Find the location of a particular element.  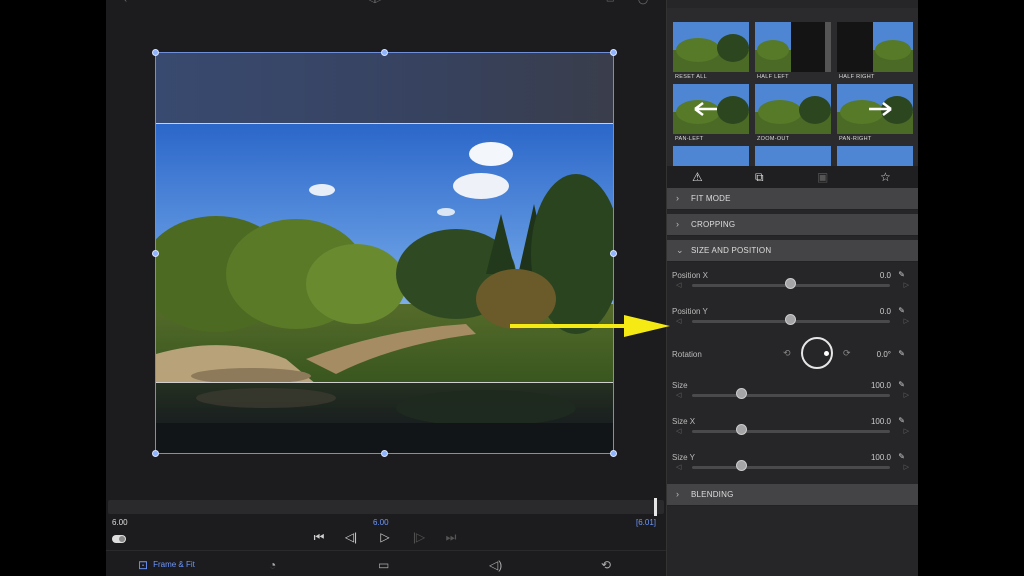

tab-transform: ▭ is located at coordinates (383, 565).